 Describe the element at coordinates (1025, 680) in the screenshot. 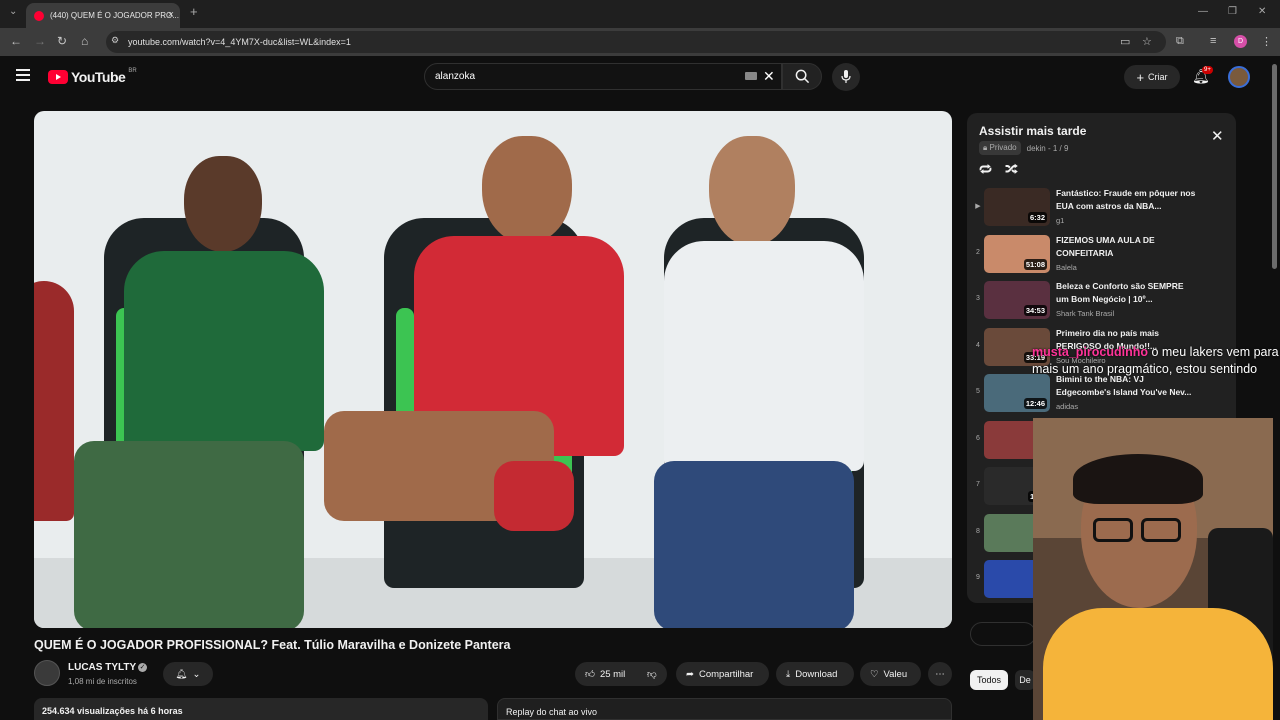

I see `chip-second: De` at that location.